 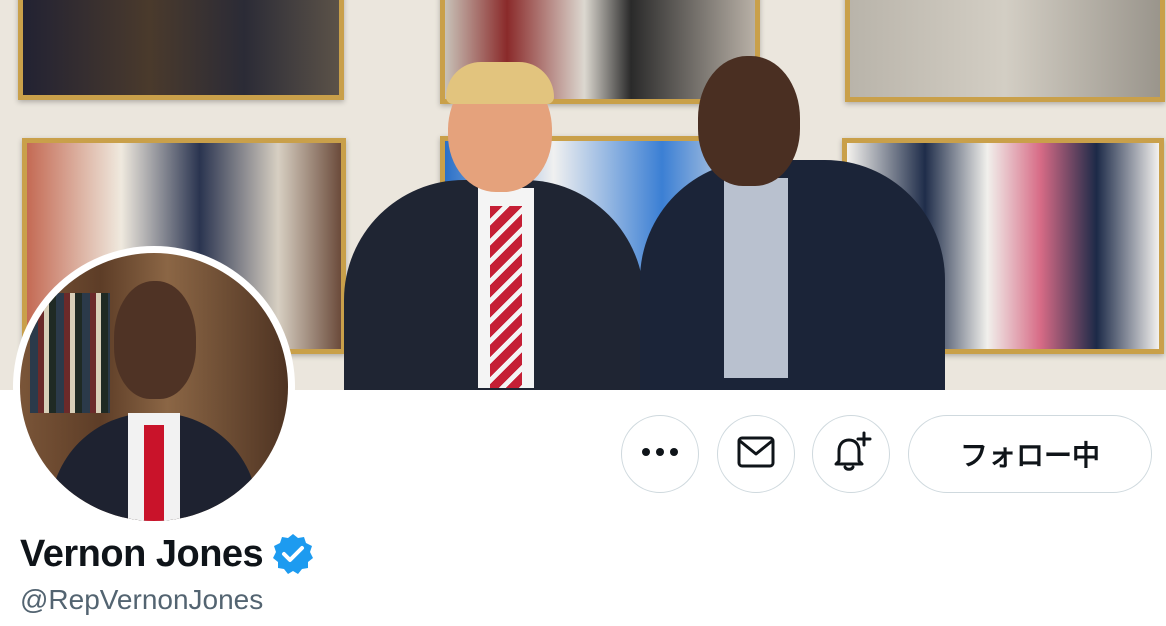 I want to click on envelope-icon, so click(x=756, y=454).